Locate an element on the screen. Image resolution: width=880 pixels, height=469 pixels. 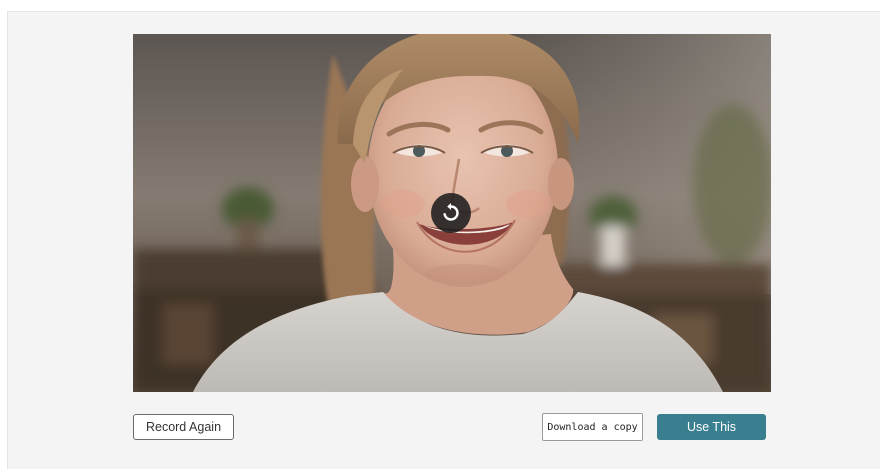
replay-button is located at coordinates (451, 213).